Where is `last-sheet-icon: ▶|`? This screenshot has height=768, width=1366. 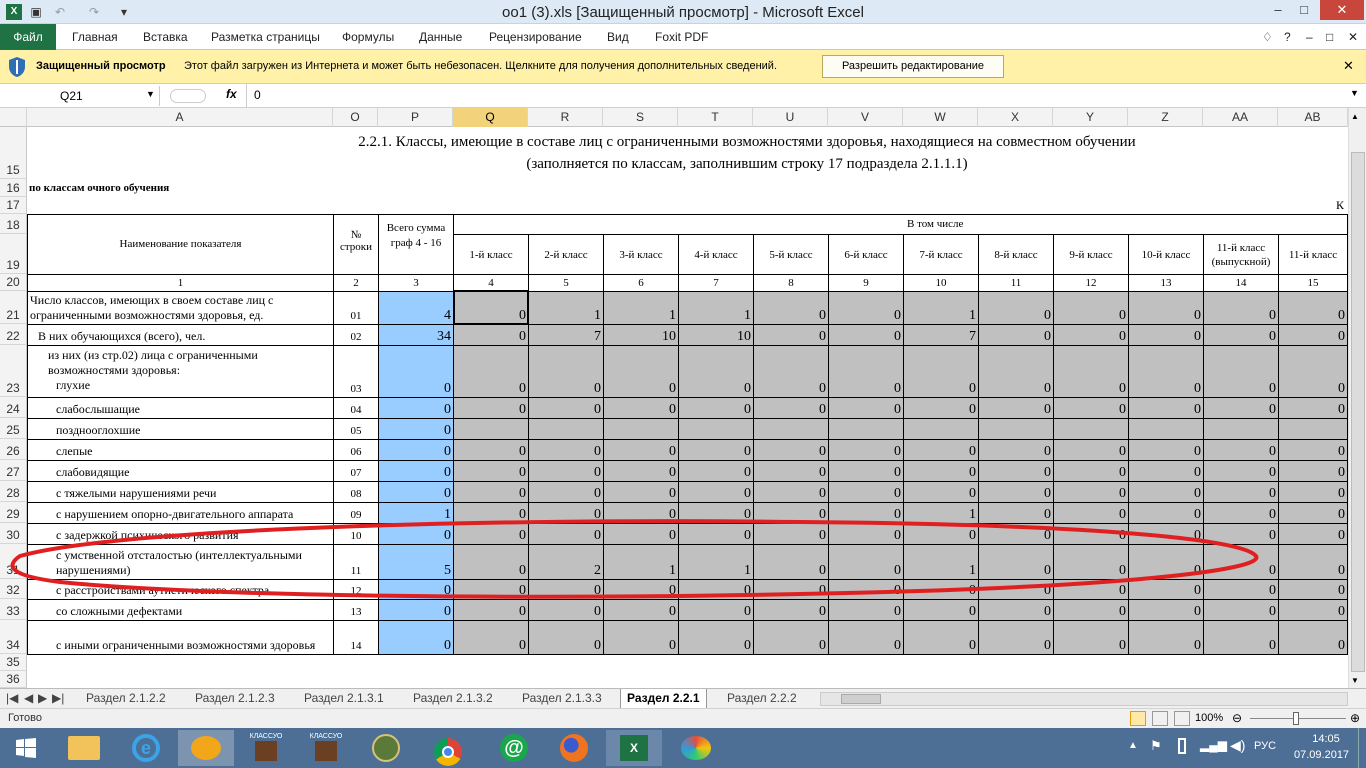
last-sheet-icon: ▶| is located at coordinates (58, 698).